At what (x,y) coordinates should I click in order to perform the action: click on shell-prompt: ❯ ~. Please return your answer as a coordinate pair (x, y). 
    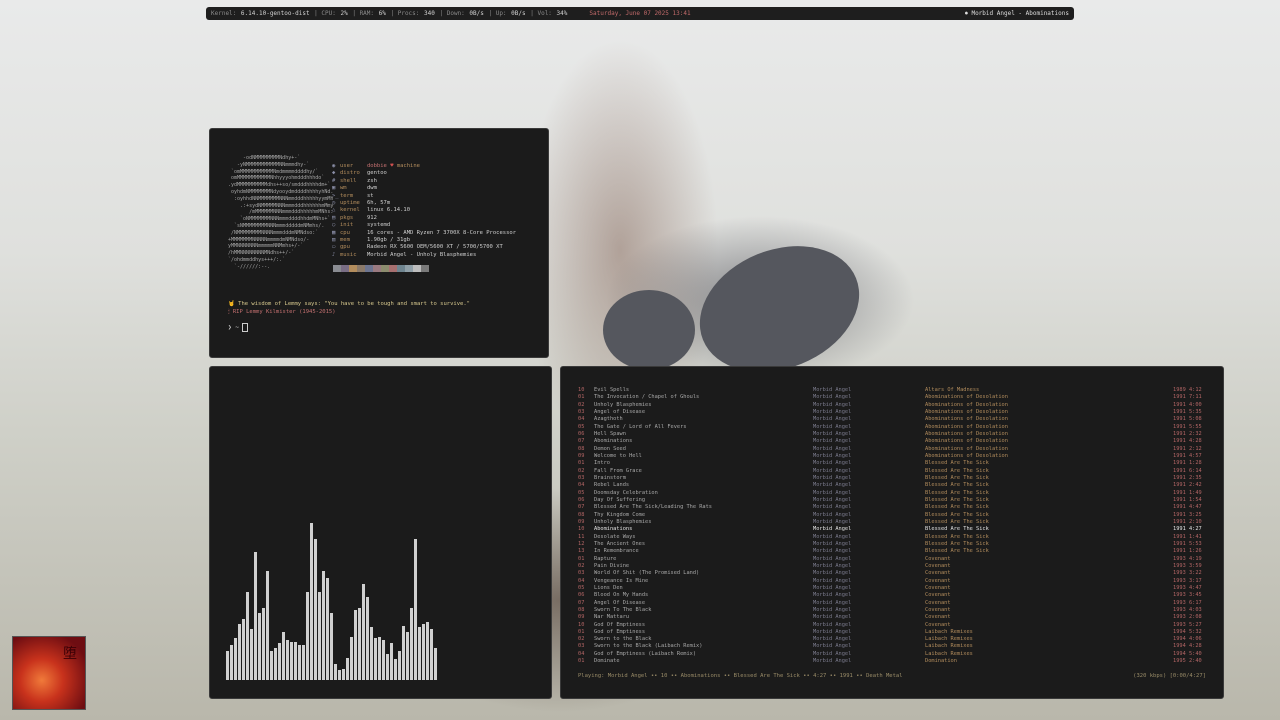
    Looking at the image, I should click on (238, 327).